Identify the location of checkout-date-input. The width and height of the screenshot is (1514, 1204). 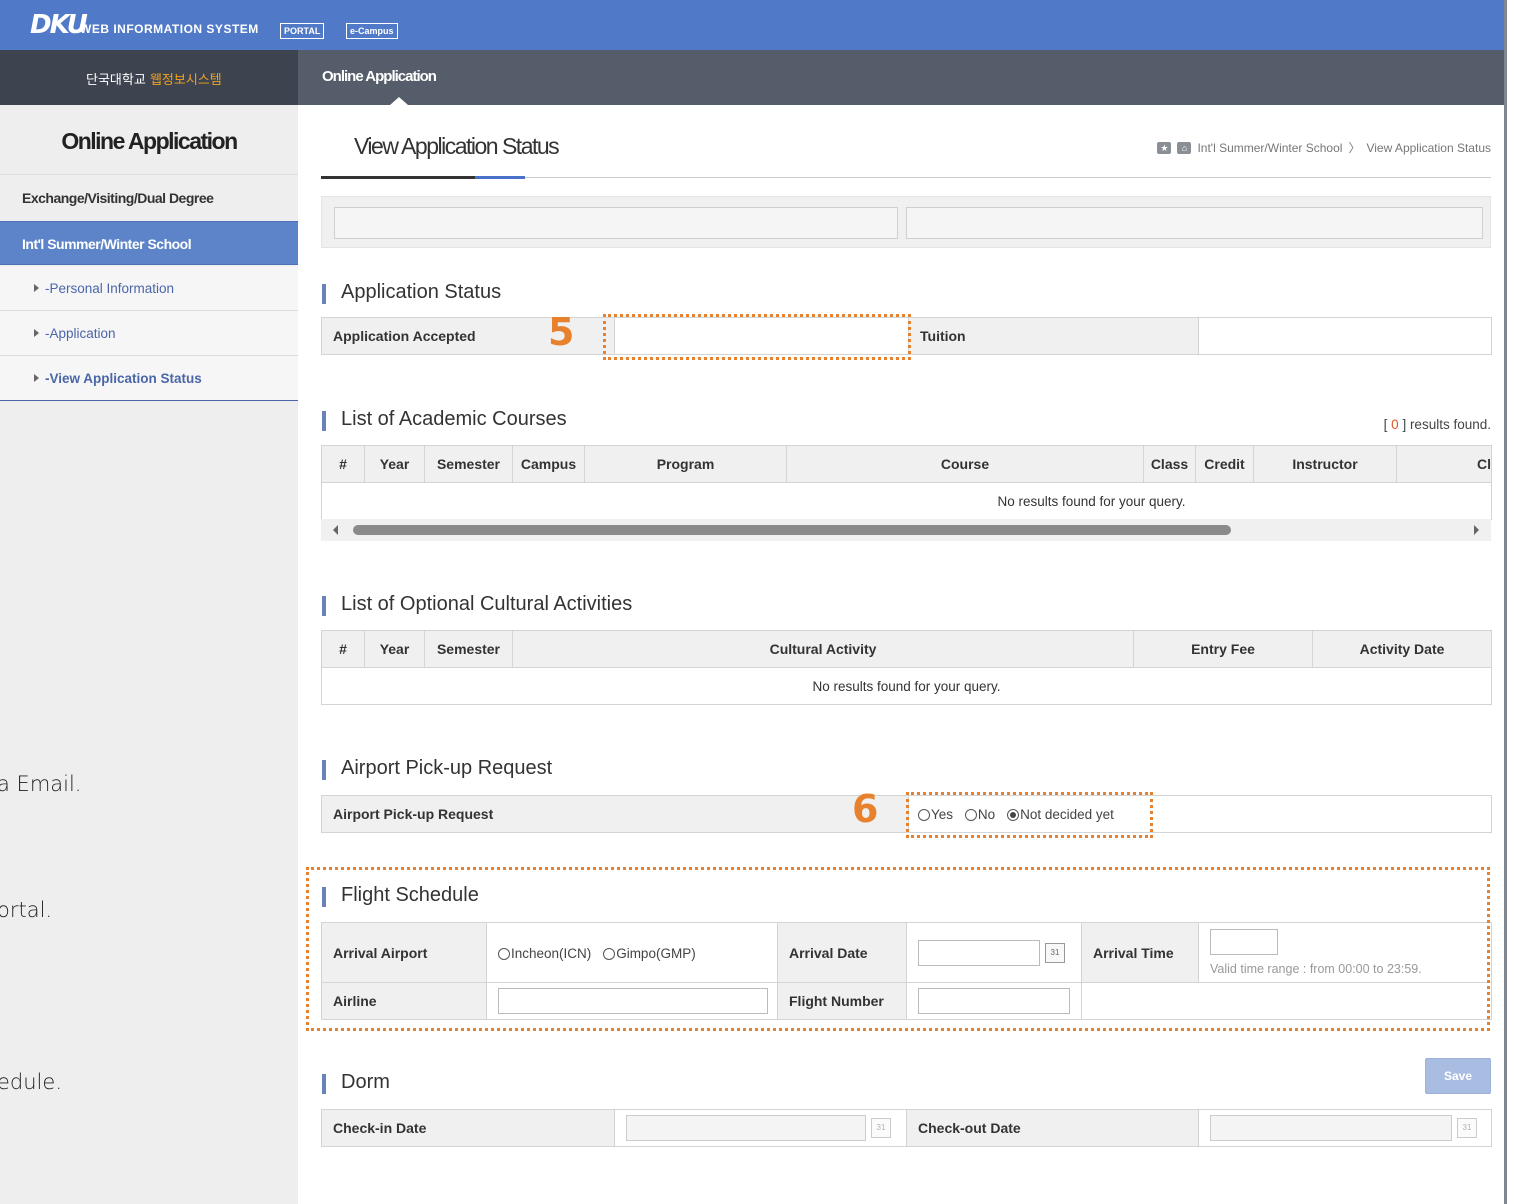
(1331, 1128).